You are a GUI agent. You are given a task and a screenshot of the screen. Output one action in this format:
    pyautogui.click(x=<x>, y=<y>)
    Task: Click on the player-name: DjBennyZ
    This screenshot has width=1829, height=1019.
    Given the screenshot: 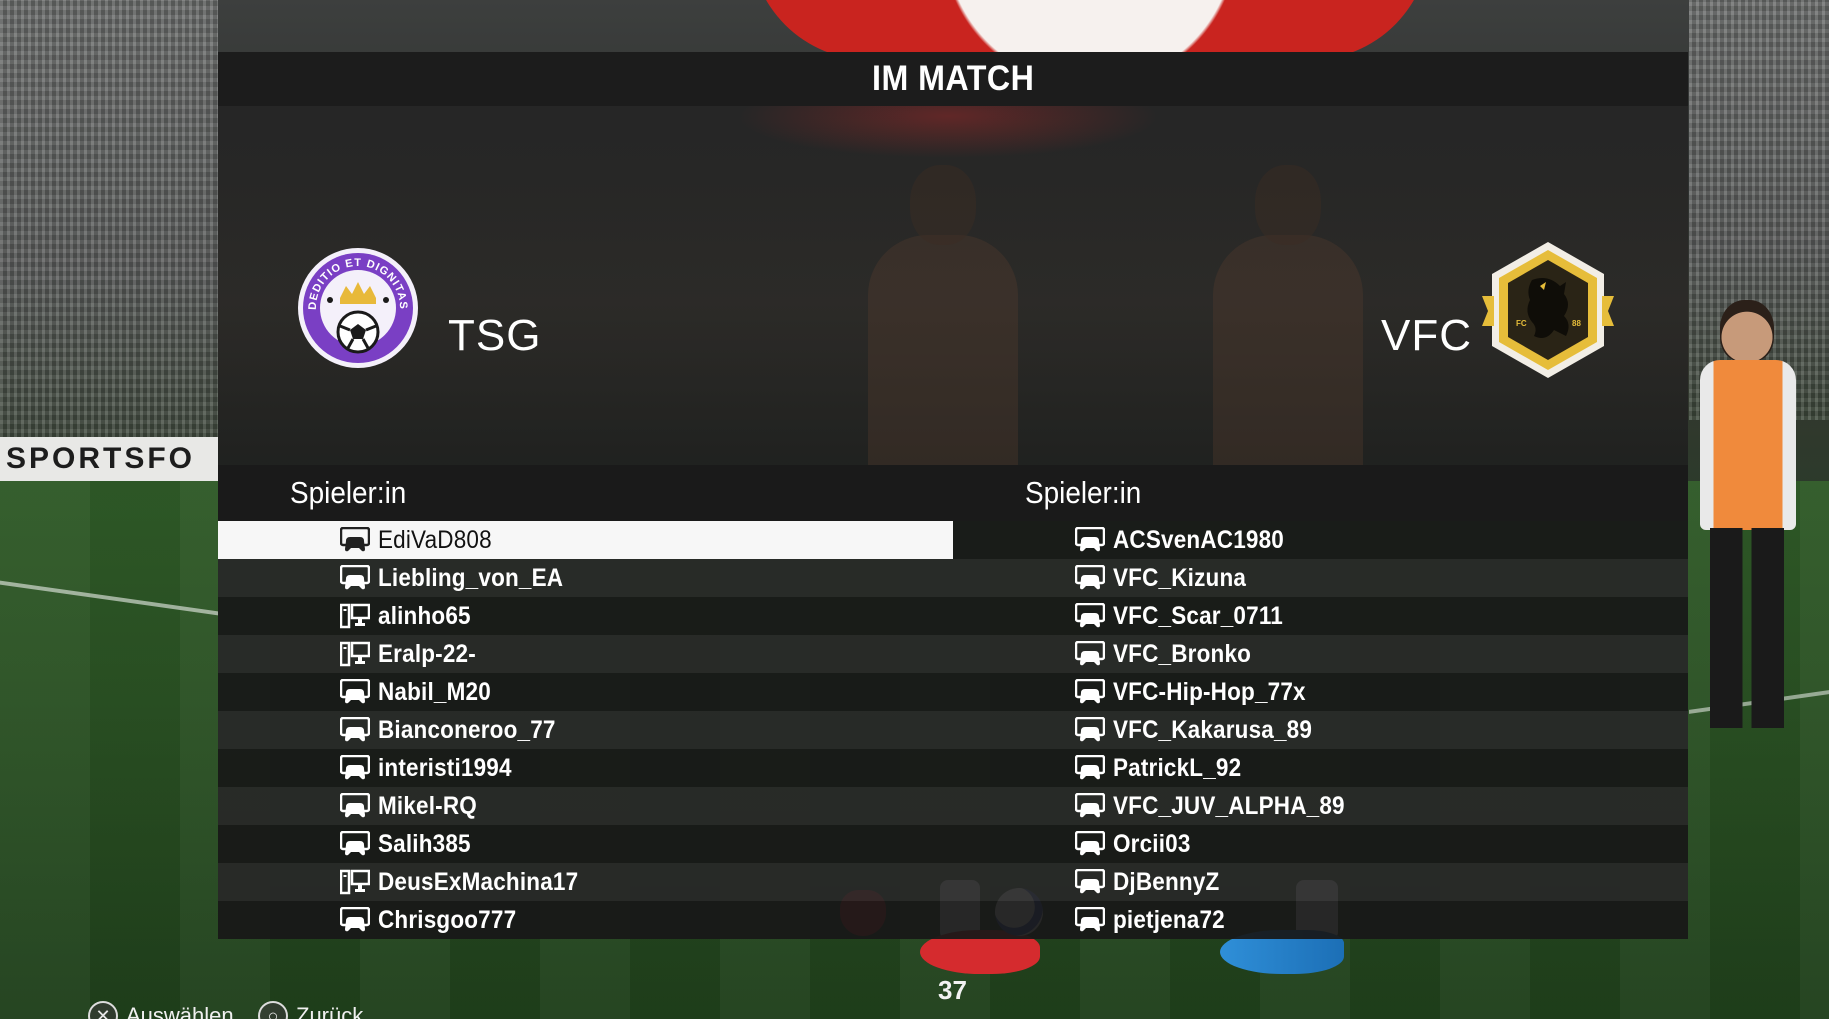 What is the action you would take?
    pyautogui.click(x=1166, y=881)
    